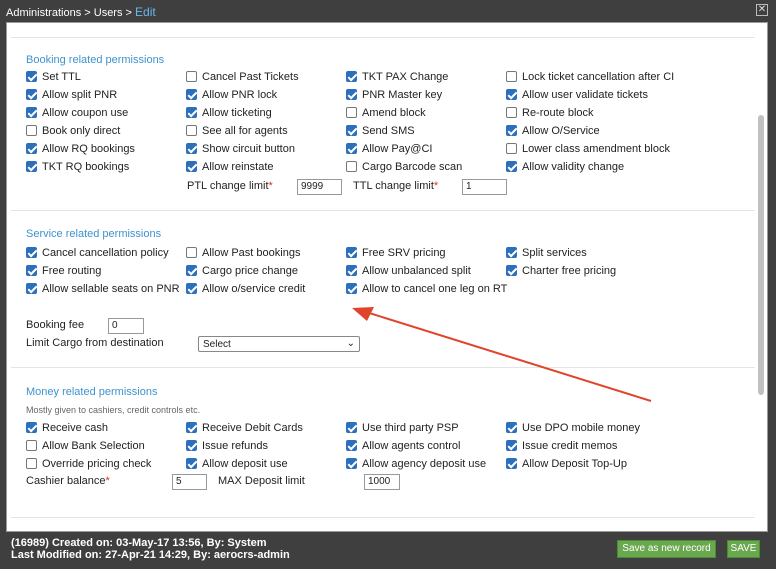 The width and height of the screenshot is (776, 569). I want to click on checkbox-book-only-direct: Book only direct, so click(73, 132).